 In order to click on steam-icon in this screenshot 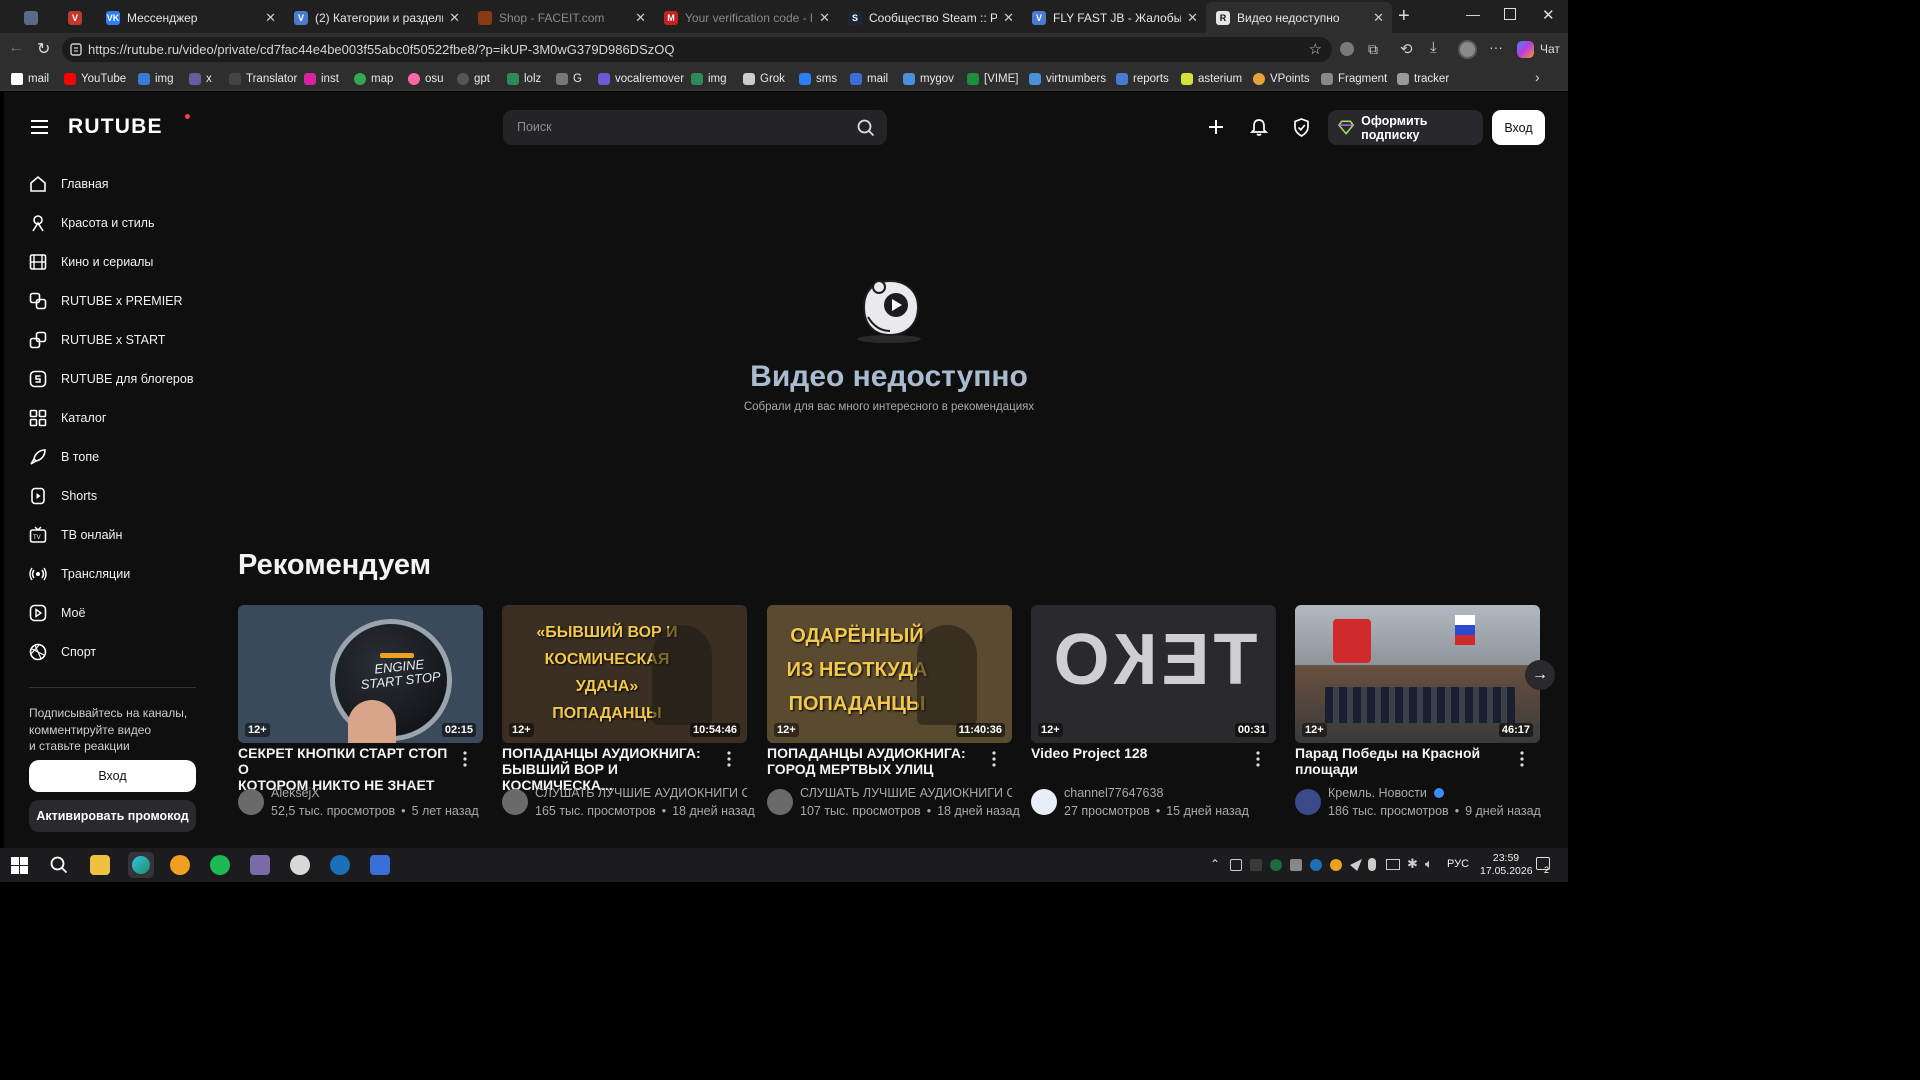, I will do `click(340, 865)`.